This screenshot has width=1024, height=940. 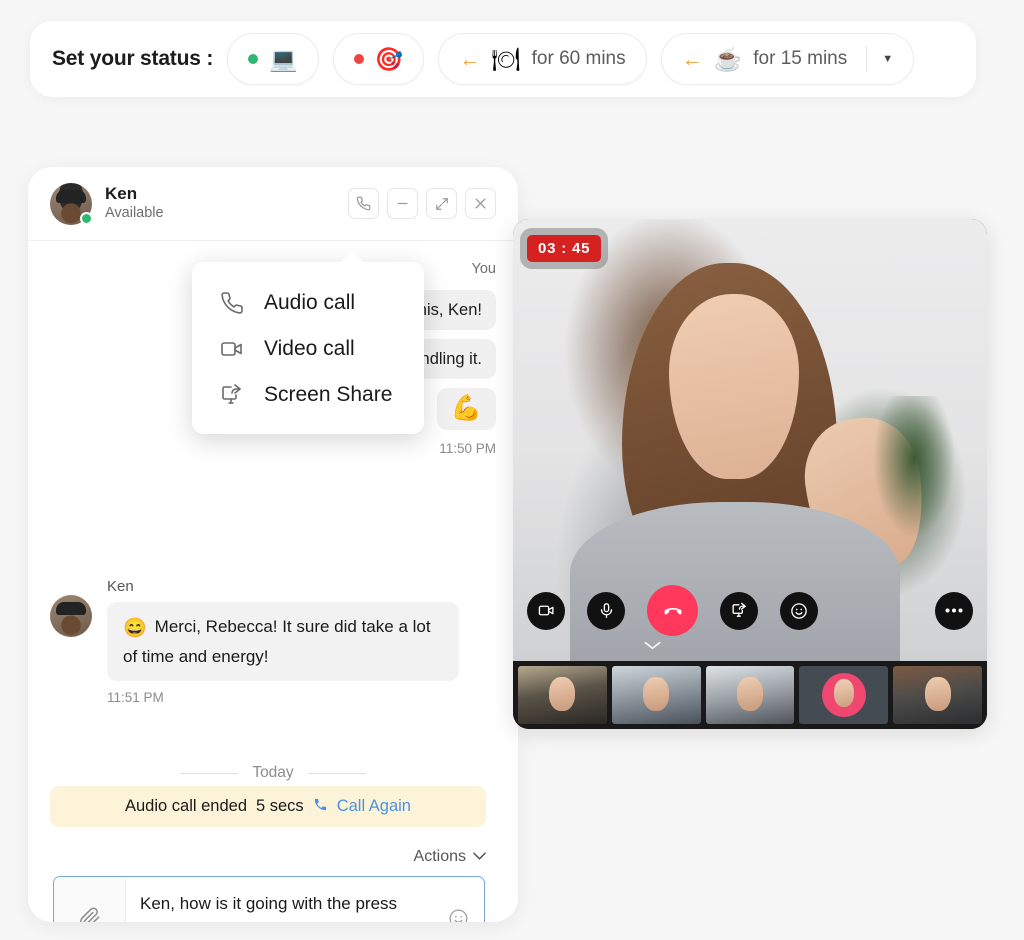 What do you see at coordinates (280, 806) in the screenshot?
I see `call-duration: 5 secs` at bounding box center [280, 806].